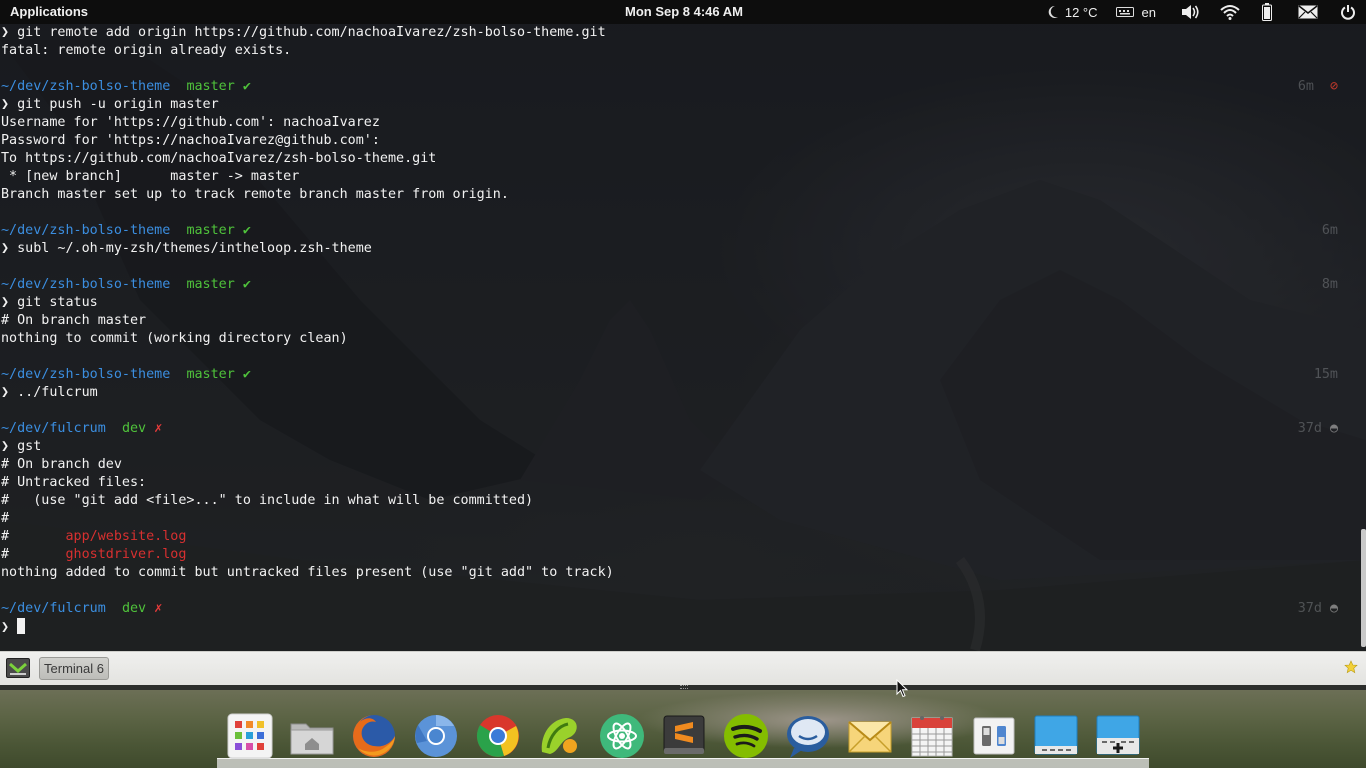 The width and height of the screenshot is (1366, 768). Describe the element at coordinates (1309, 428) in the screenshot. I see `elapsed-time-text: 37d` at that location.